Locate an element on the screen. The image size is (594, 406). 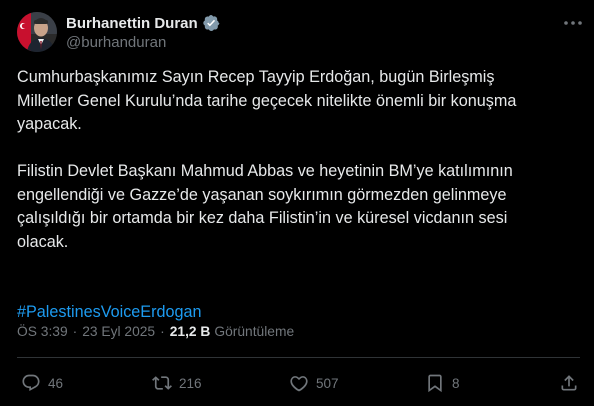
divider is located at coordinates (298, 357).